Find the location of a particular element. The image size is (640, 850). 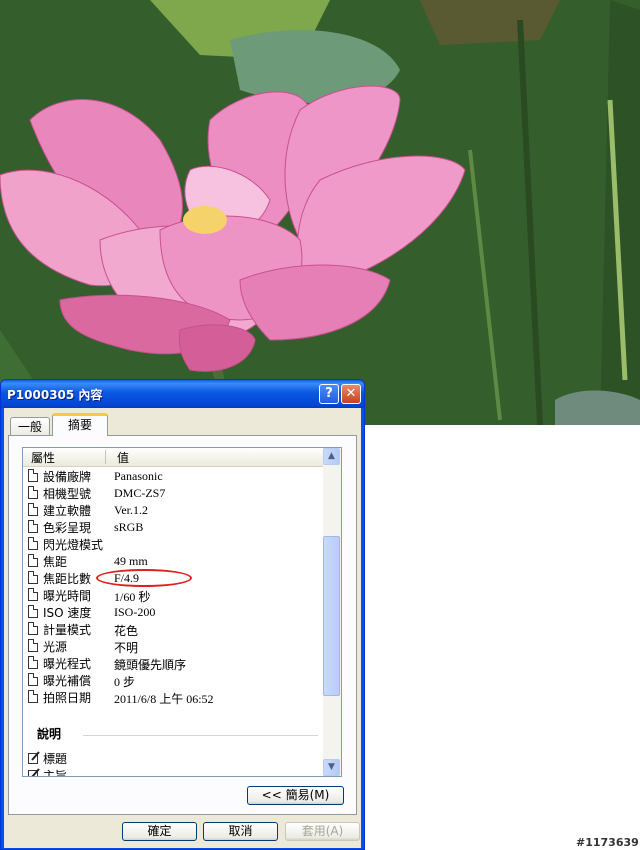

watermark: #1173639 is located at coordinates (607, 842).